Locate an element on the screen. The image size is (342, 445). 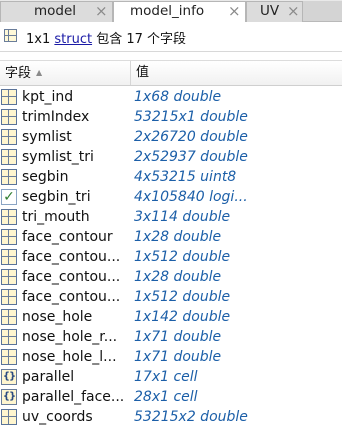
tab-model-info-label: model_info is located at coordinates (167, 11).